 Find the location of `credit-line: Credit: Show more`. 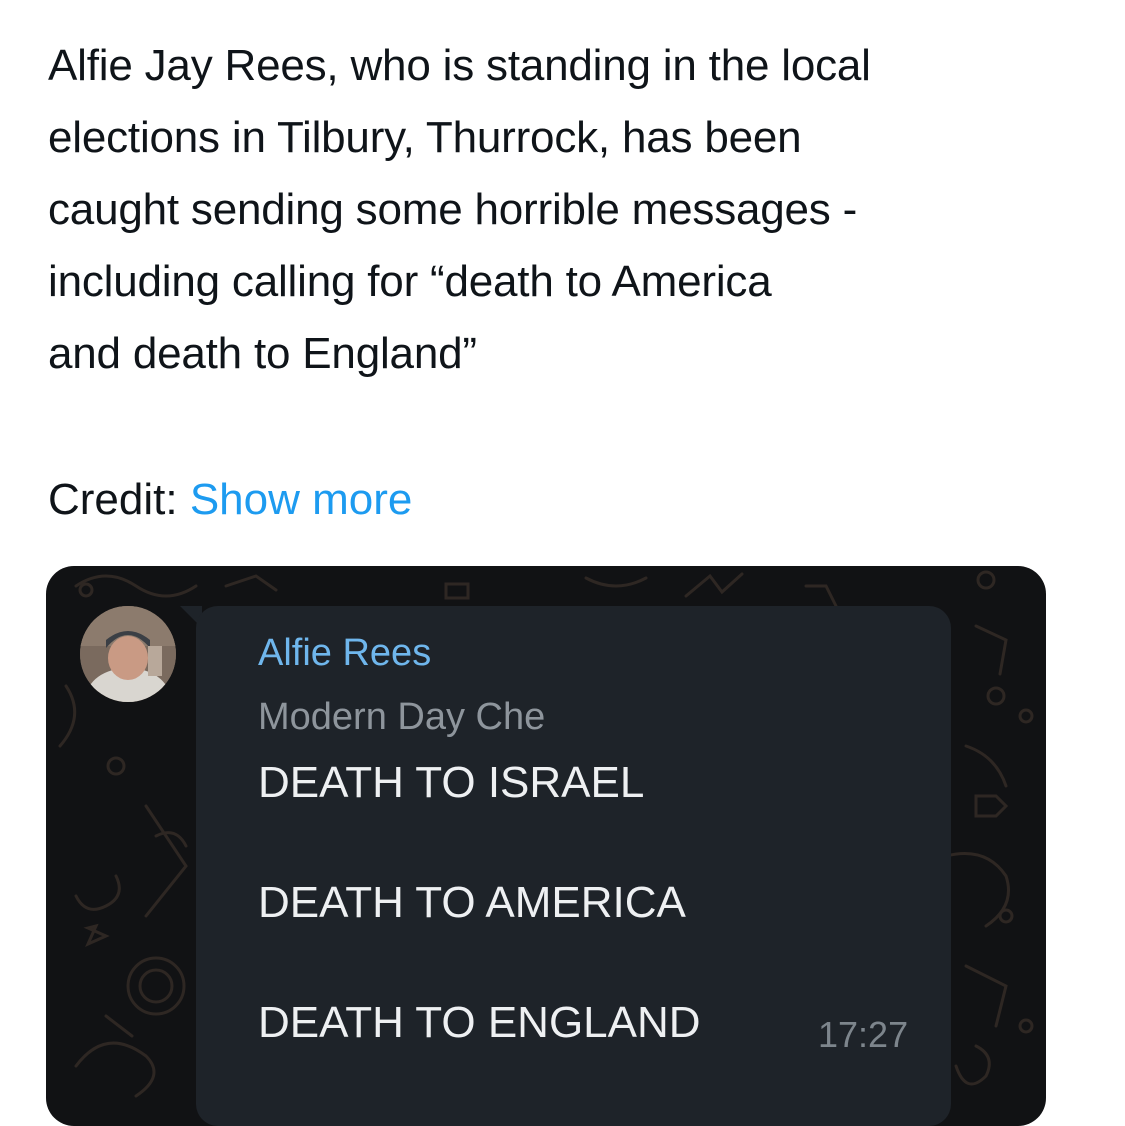

credit-line: Credit: Show more is located at coordinates (230, 500).